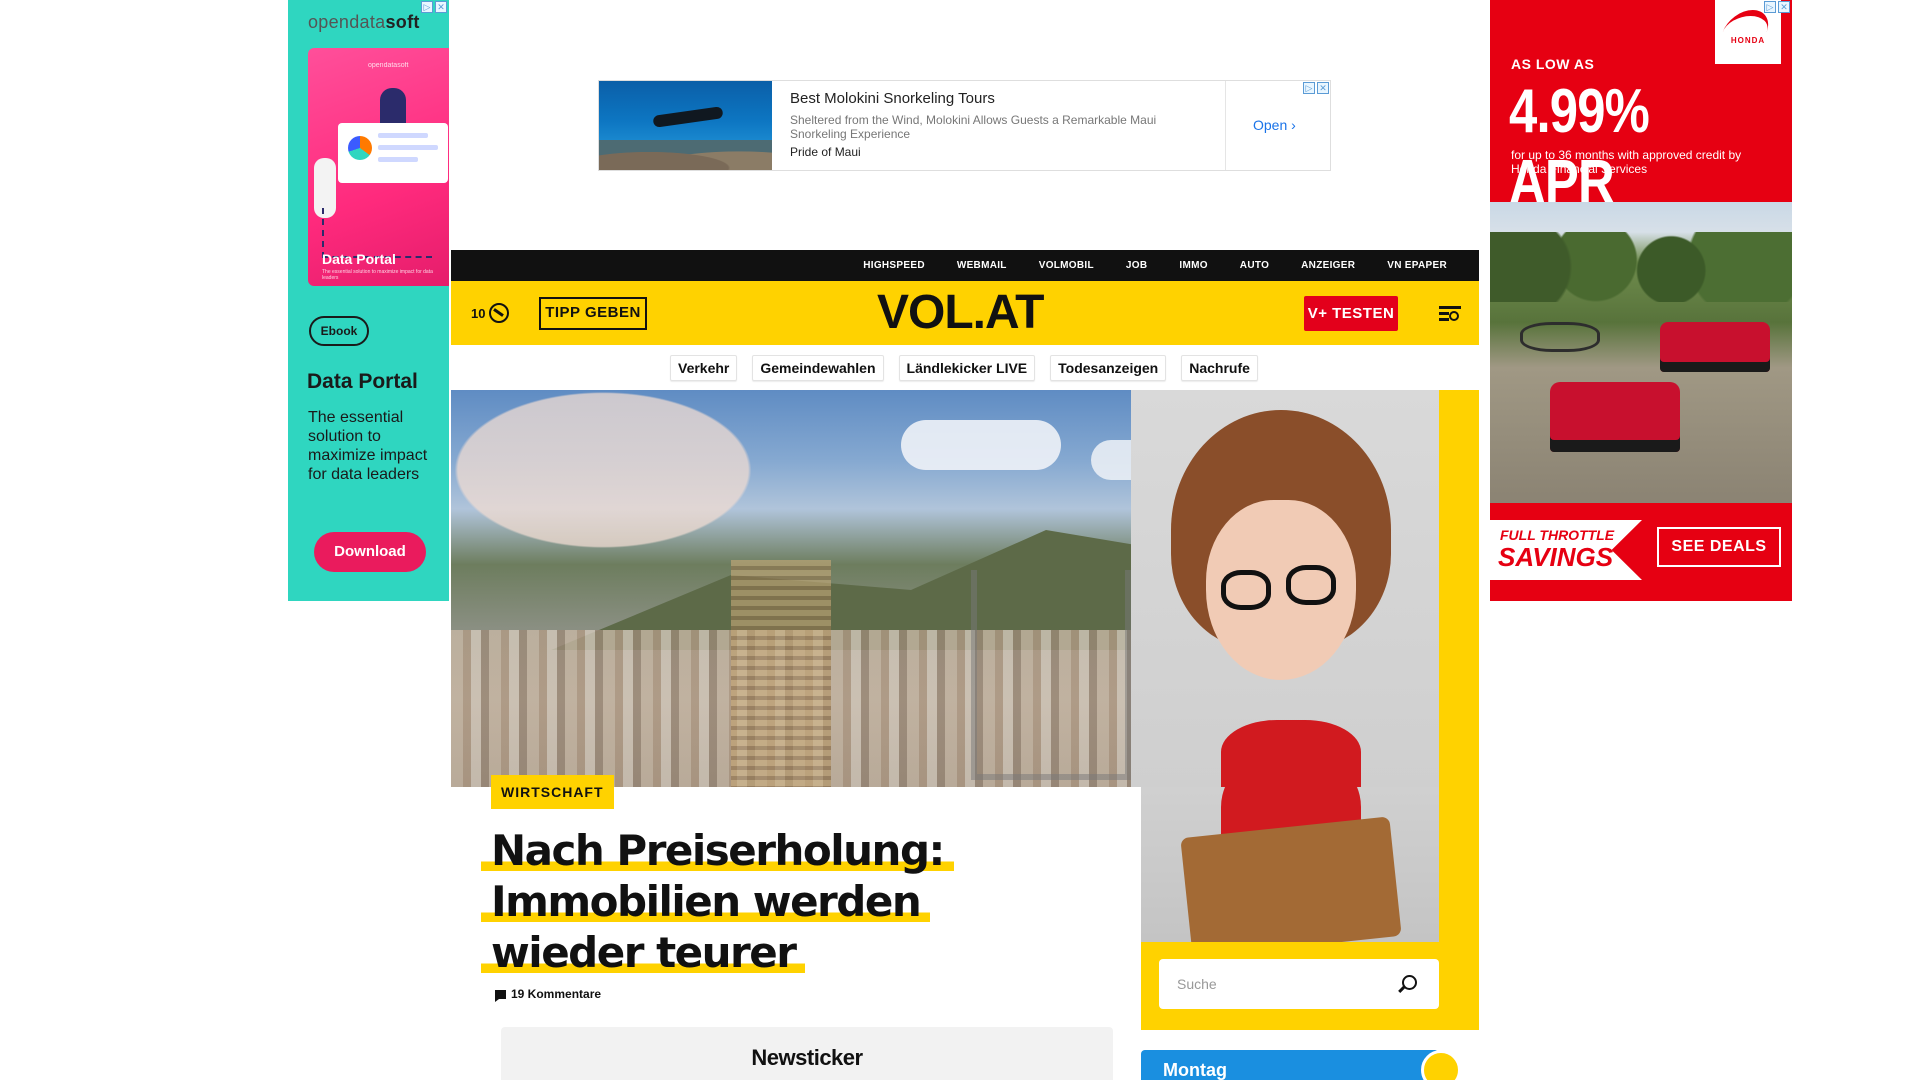 This screenshot has height=1080, width=1920. What do you see at coordinates (1441, 1065) in the screenshot?
I see `sun-icon` at bounding box center [1441, 1065].